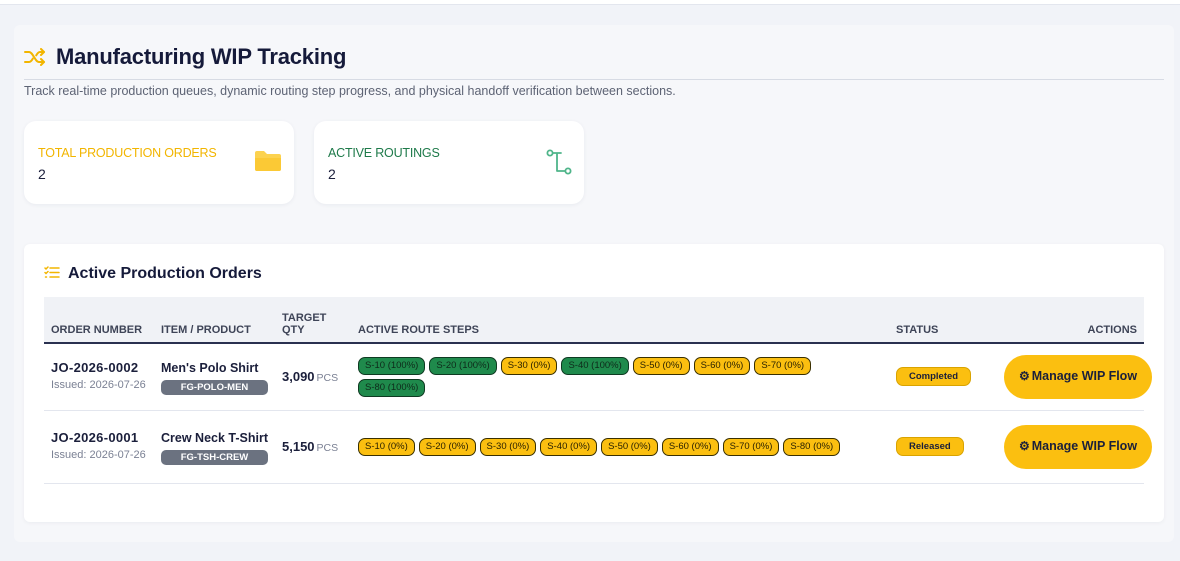 Image resolution: width=1180 pixels, height=561 pixels. I want to click on stat-card-total-orders: TOTAL PRODUCTION ORDERS 2, so click(159, 162).